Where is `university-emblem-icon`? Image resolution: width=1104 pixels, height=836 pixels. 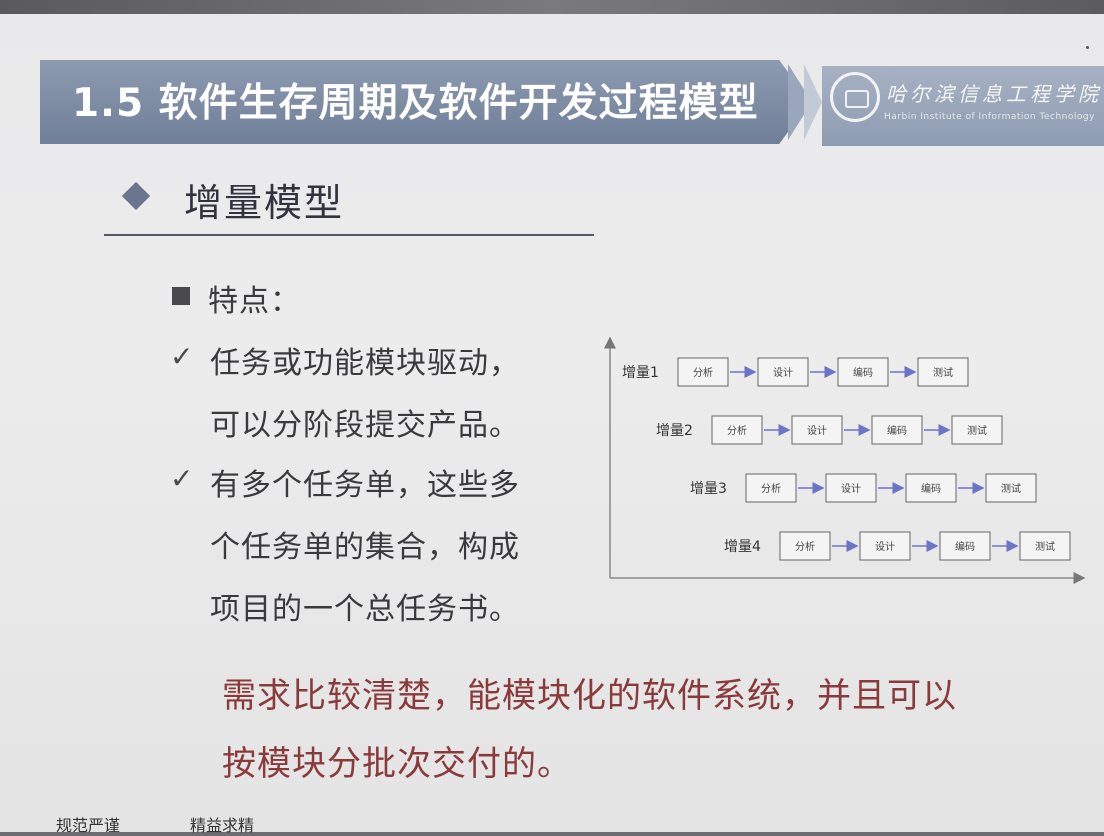
university-emblem-icon is located at coordinates (855, 97).